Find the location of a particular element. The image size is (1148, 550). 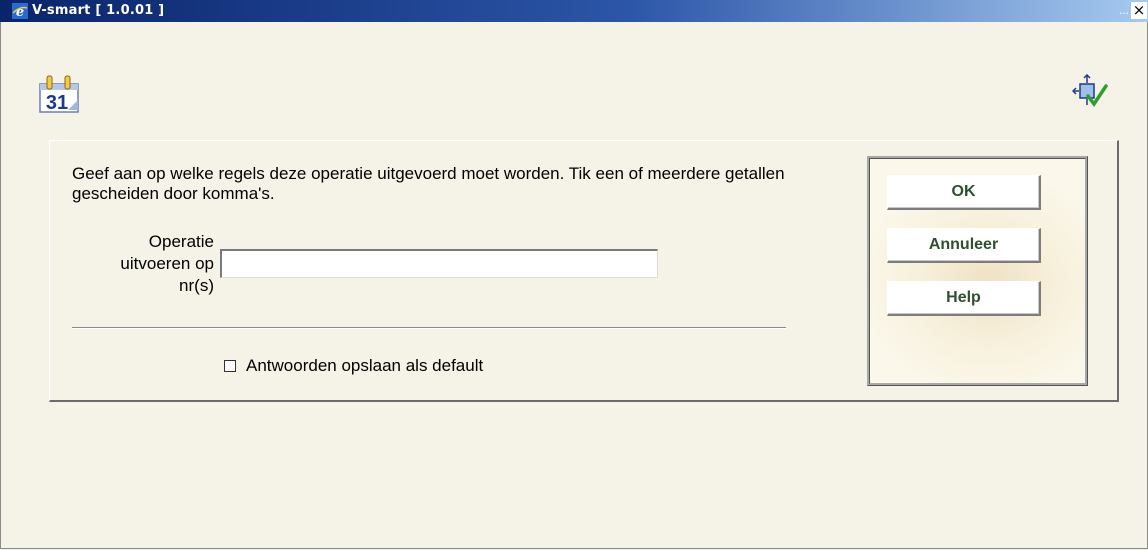

close-button: × is located at coordinates (1139, 10).